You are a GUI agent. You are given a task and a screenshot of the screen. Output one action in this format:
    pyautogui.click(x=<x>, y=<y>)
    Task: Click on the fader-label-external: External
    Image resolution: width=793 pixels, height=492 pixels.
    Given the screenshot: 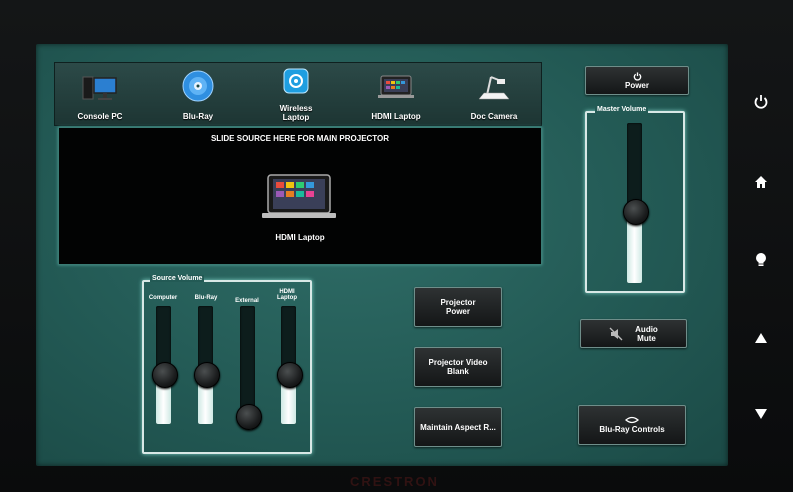 What is the action you would take?
    pyautogui.click(x=247, y=301)
    